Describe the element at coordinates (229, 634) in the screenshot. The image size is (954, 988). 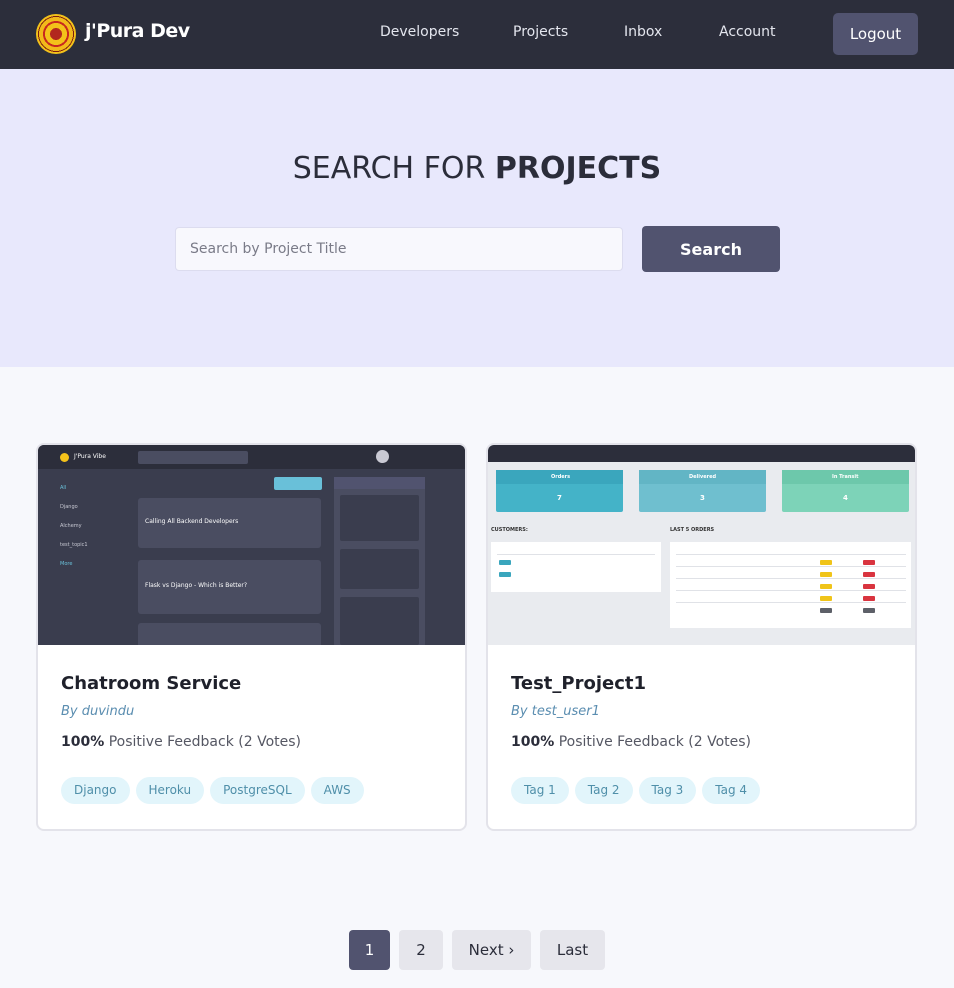
I see `thumb-room` at that location.